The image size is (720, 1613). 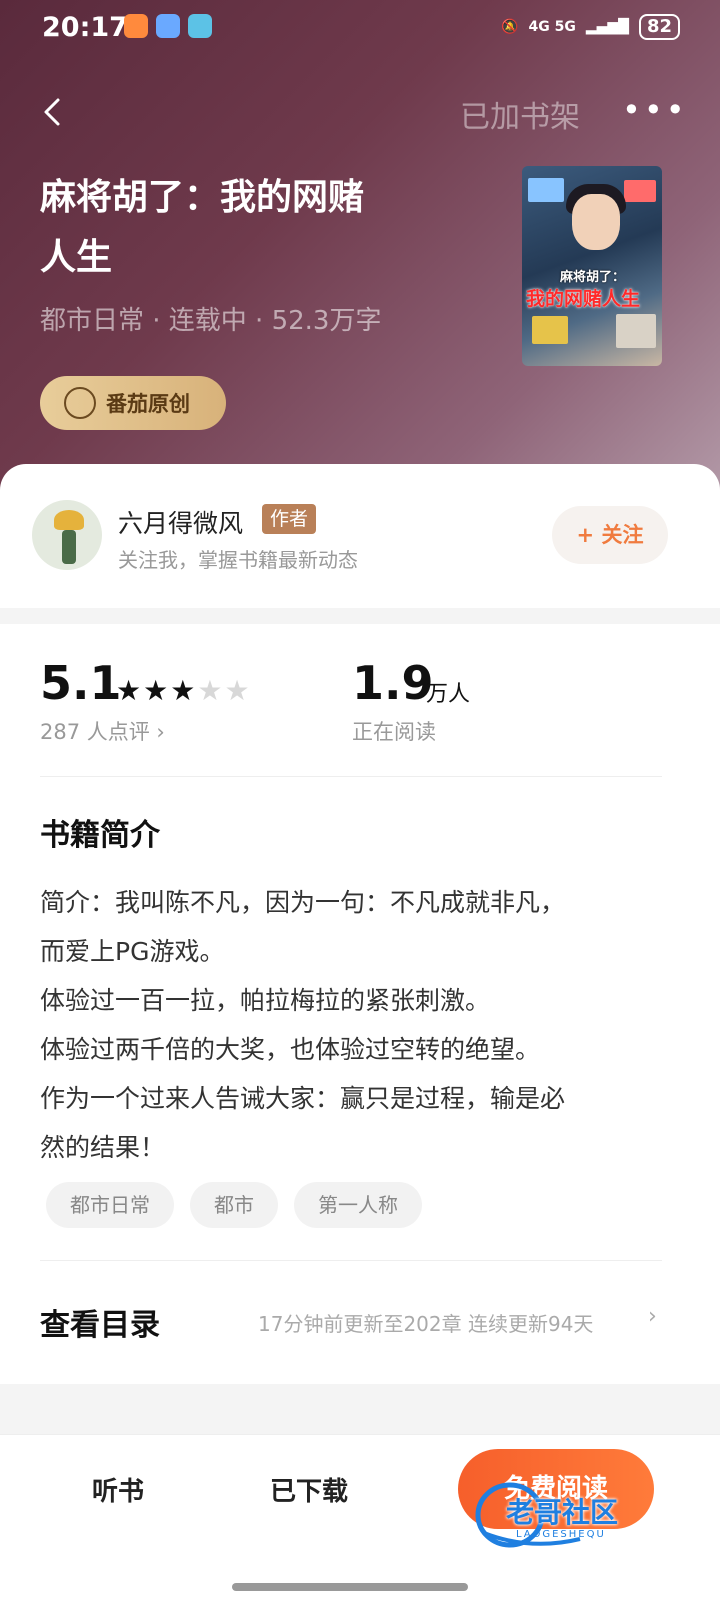 What do you see at coordinates (561, 1534) in the screenshot?
I see `watermark-subtext: LAOGESHEQU` at bounding box center [561, 1534].